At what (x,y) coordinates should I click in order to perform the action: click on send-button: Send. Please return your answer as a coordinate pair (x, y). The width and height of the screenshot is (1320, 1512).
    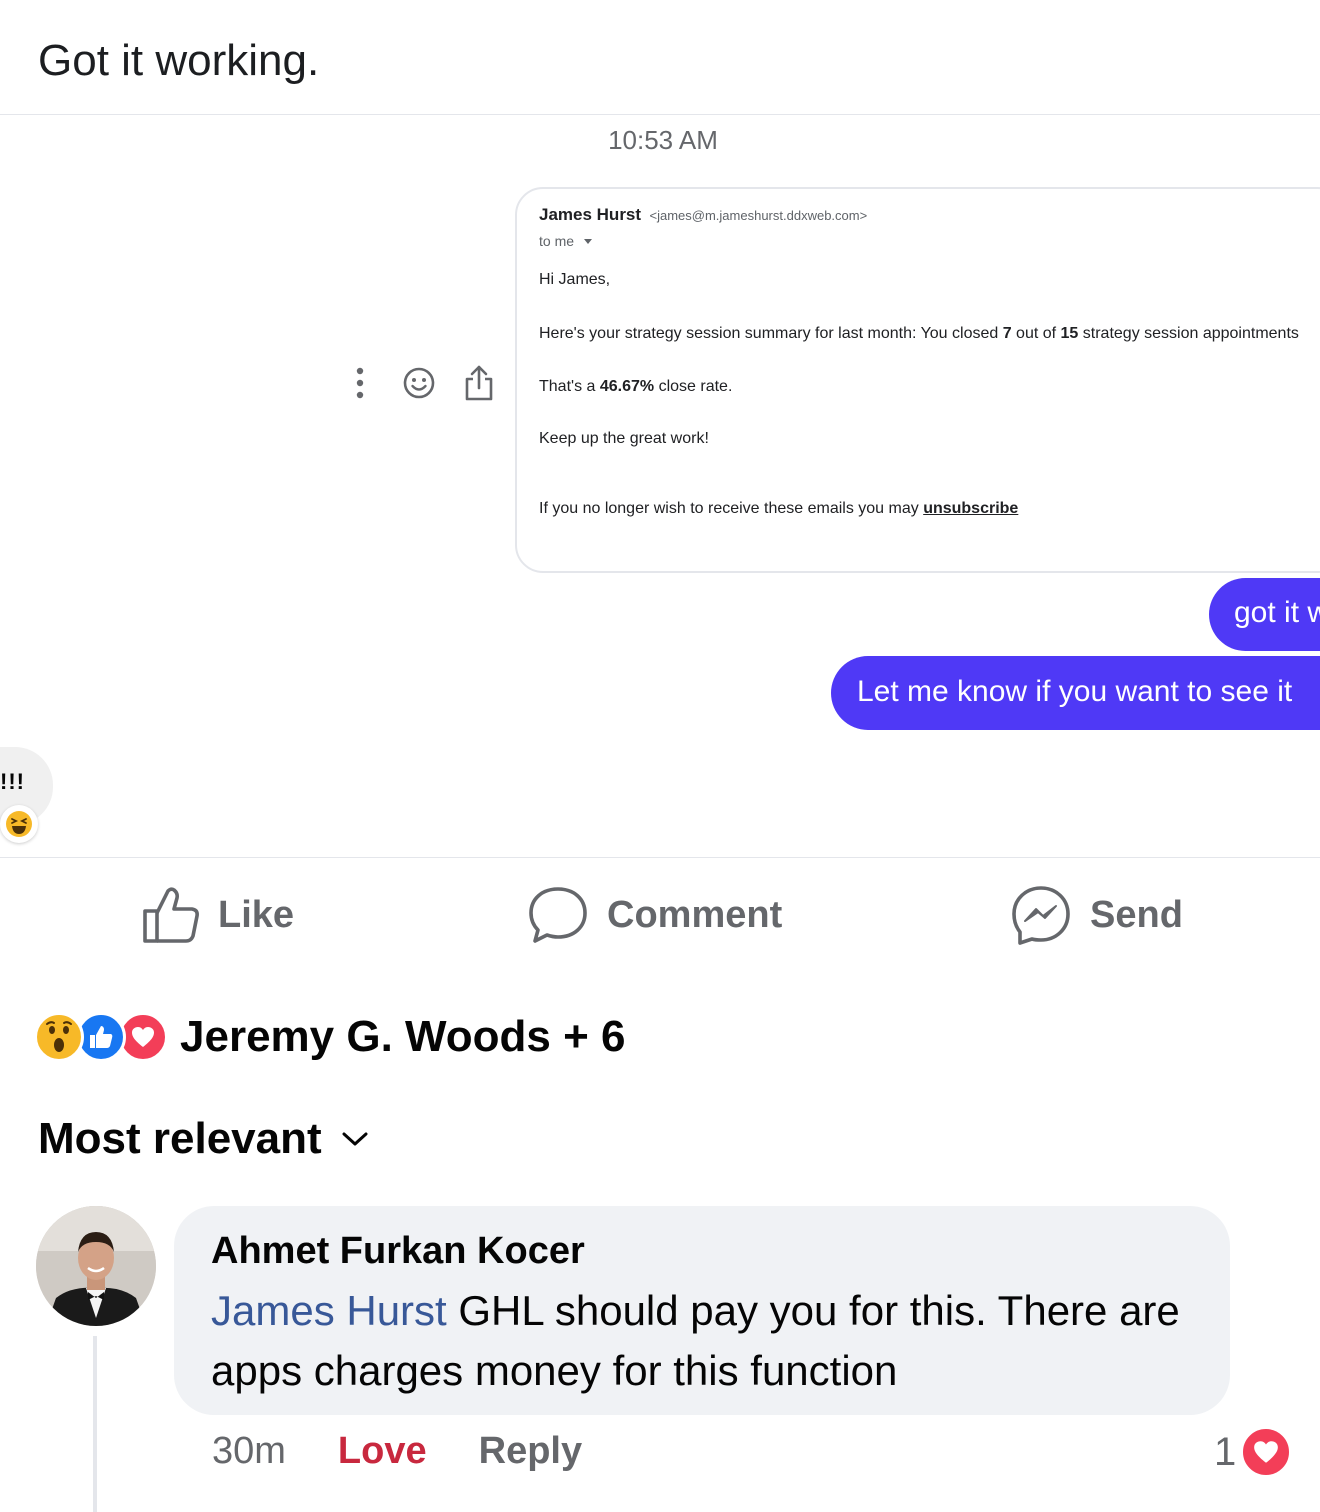
    Looking at the image, I should click on (1096, 915).